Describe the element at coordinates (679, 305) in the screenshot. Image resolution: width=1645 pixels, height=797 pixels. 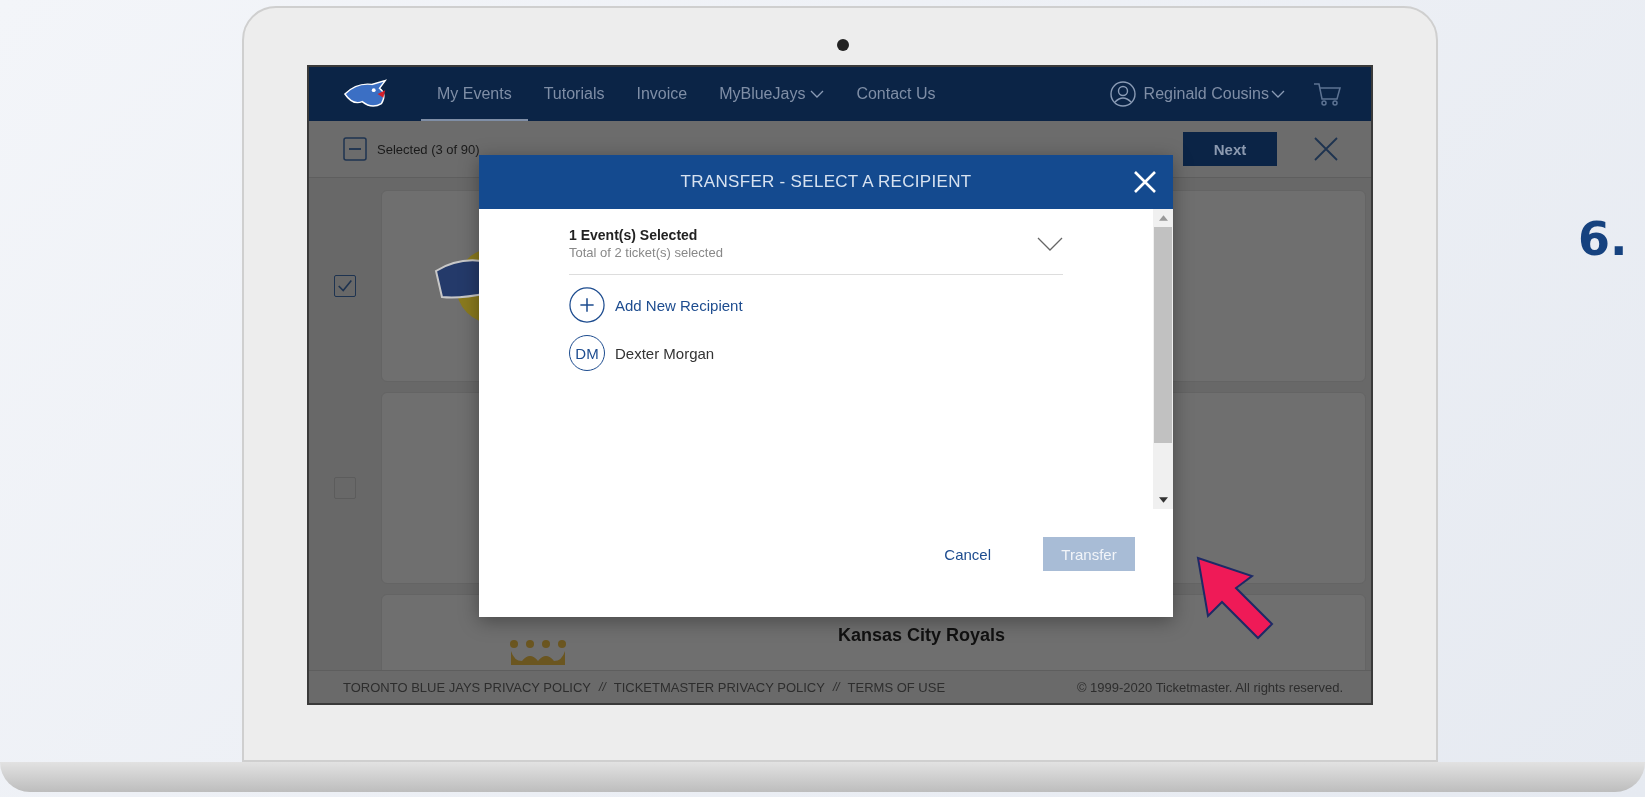
I see `add-recipient-link: Add New Recipient` at that location.